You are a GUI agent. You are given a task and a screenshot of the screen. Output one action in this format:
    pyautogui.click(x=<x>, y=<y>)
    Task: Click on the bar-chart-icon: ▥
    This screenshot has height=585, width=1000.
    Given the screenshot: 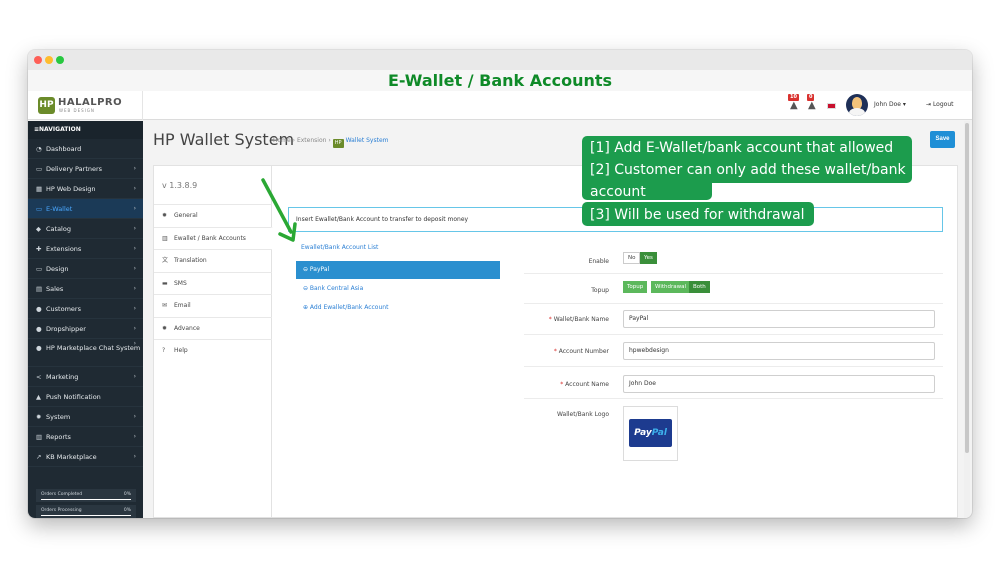 What is the action you would take?
    pyautogui.click(x=39, y=437)
    